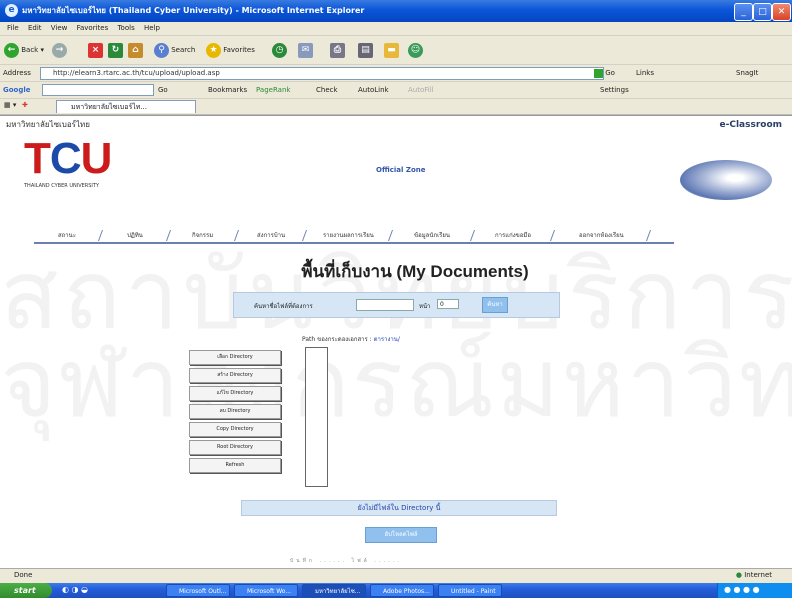 The height and width of the screenshot is (598, 792). What do you see at coordinates (235, 447) in the screenshot?
I see `root-directory-button: Root Directory` at bounding box center [235, 447].